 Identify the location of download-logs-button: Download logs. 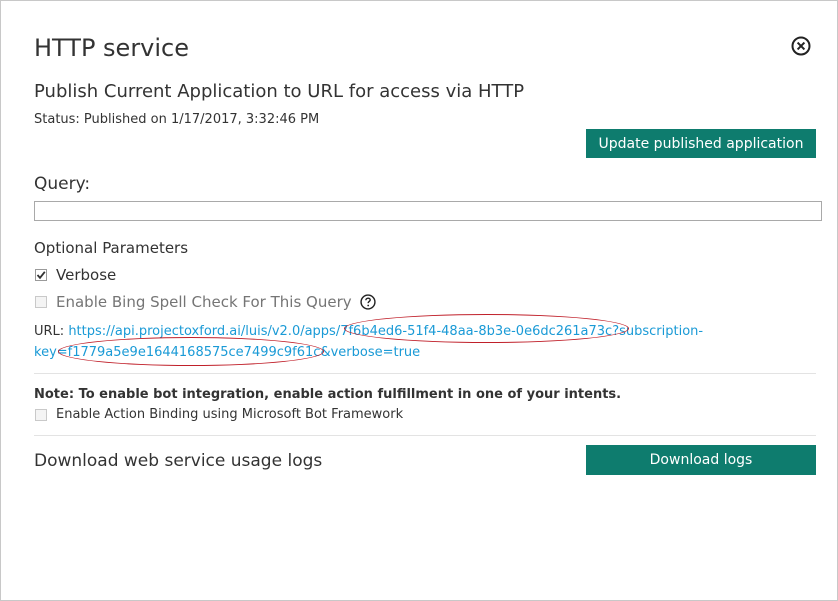
(701, 460).